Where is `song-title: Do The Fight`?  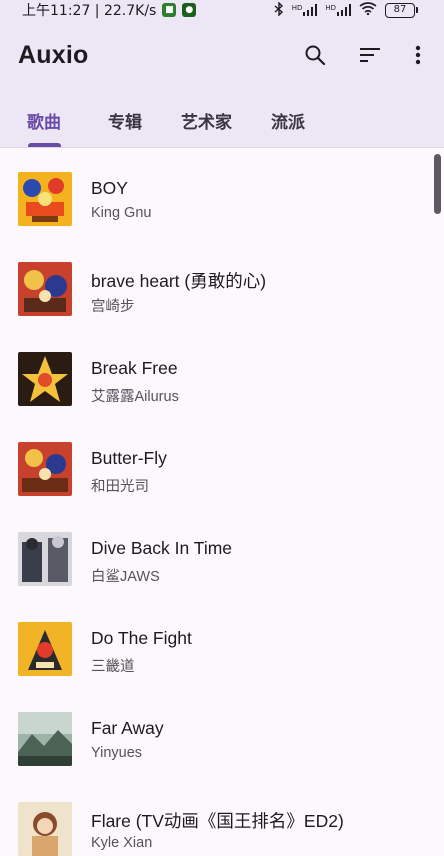 song-title: Do The Fight is located at coordinates (141, 638).